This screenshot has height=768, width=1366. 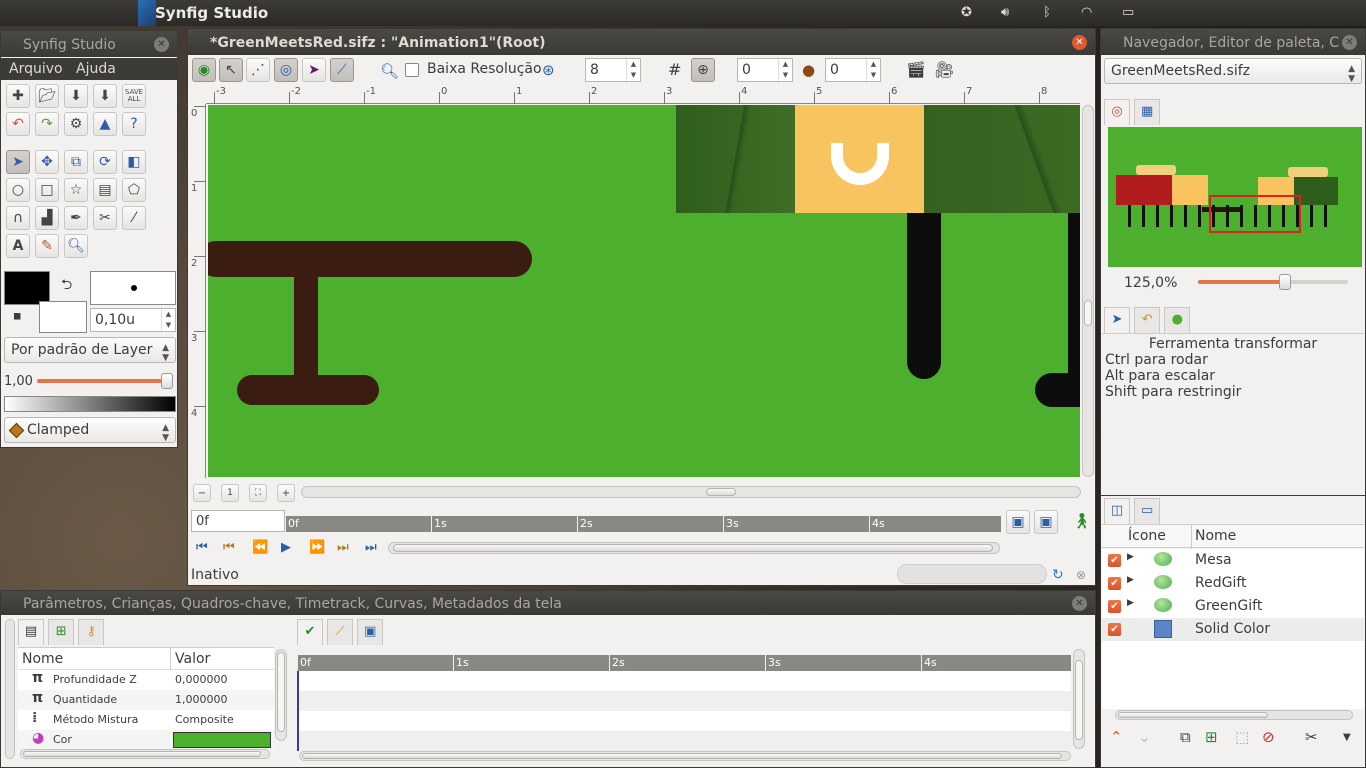 I want to click on param-value: 0,000000, so click(x=201, y=679).